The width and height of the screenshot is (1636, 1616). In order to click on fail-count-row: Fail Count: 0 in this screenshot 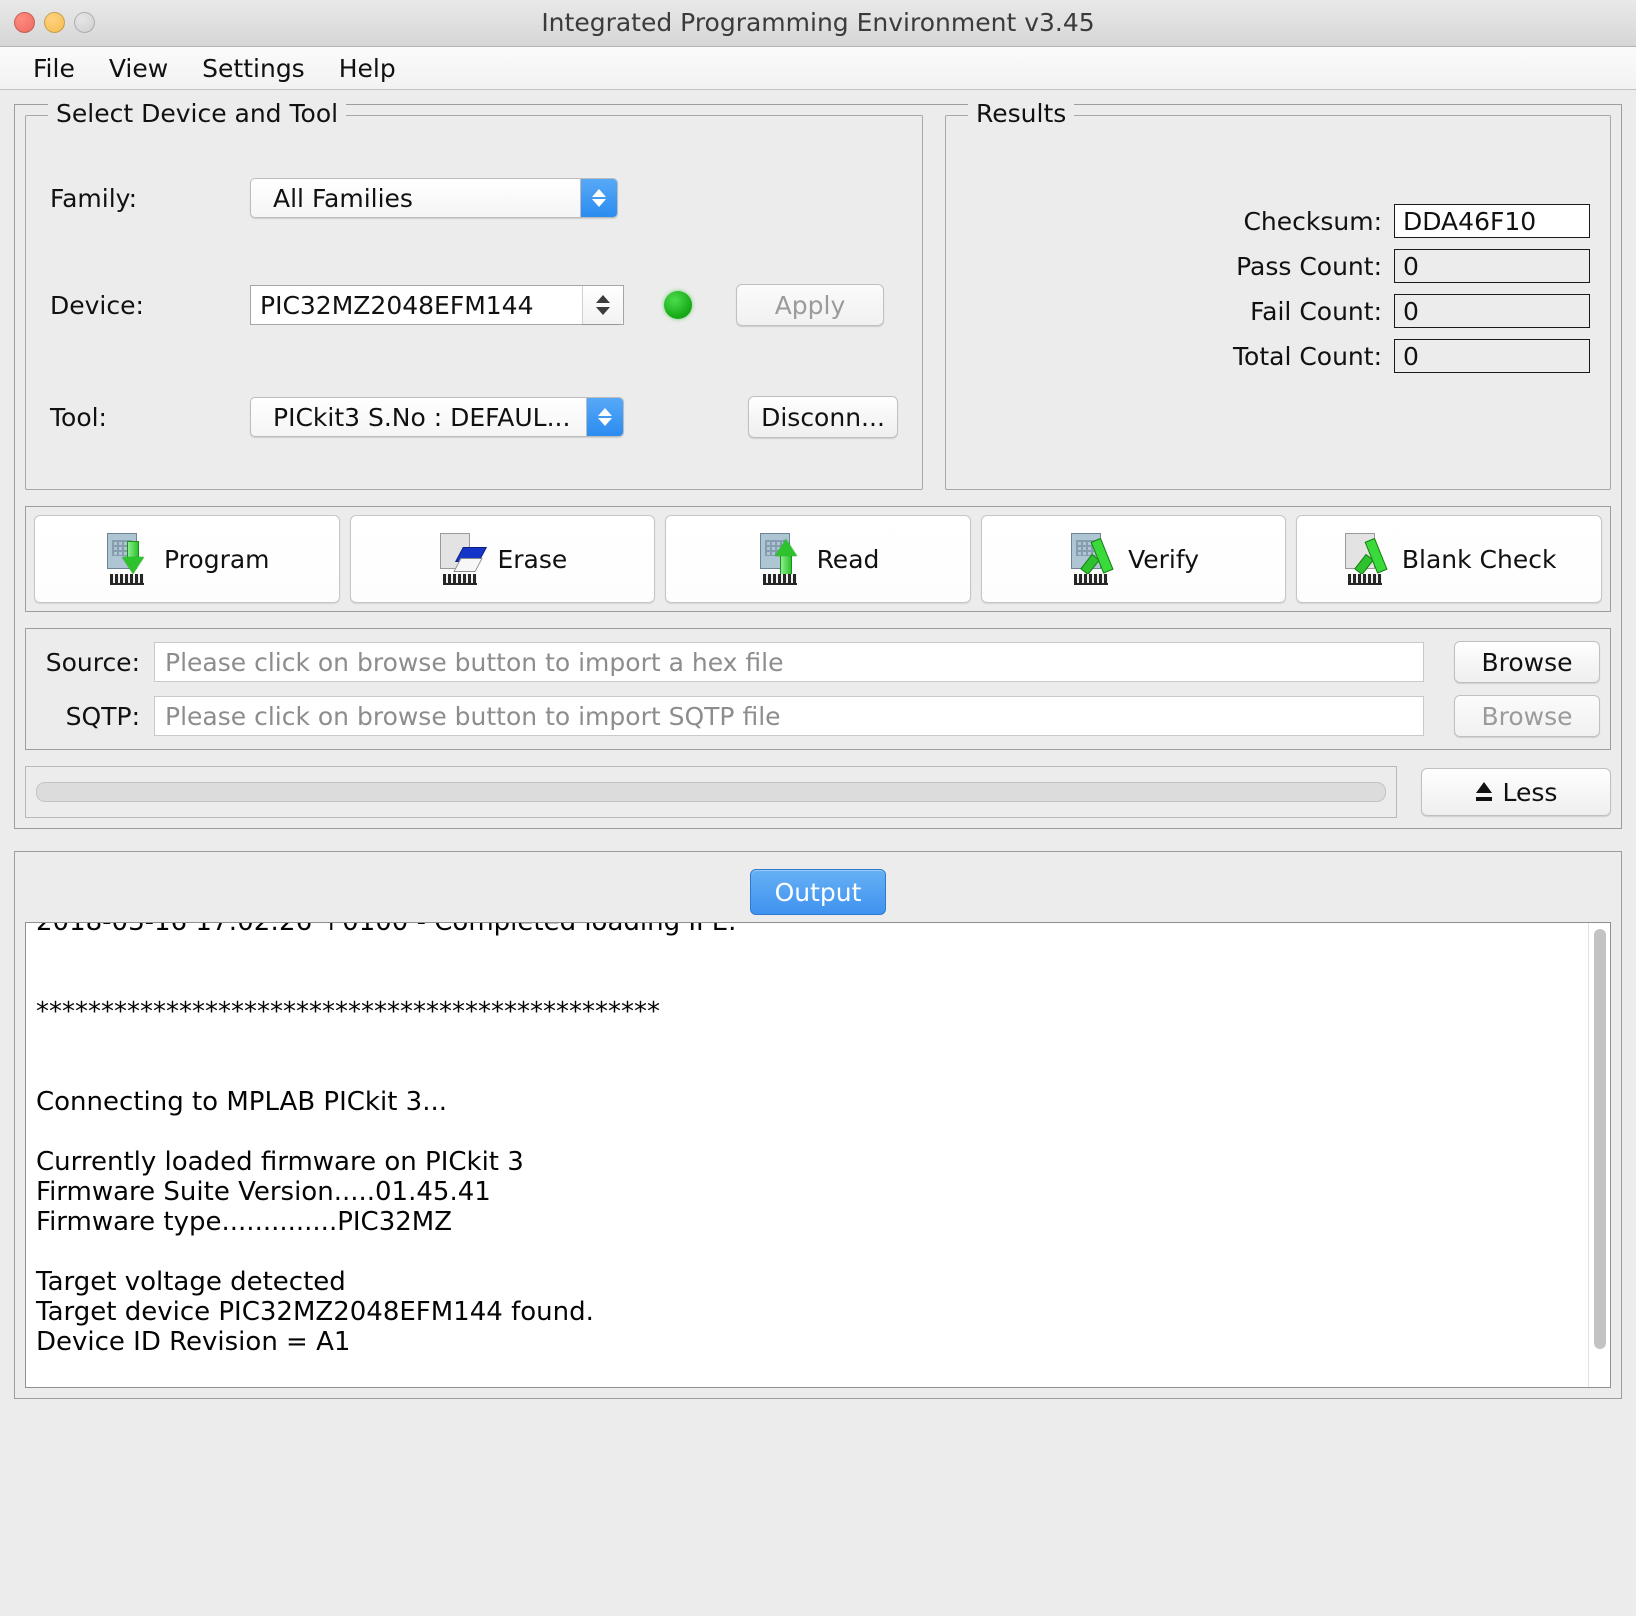, I will do `click(1268, 311)`.